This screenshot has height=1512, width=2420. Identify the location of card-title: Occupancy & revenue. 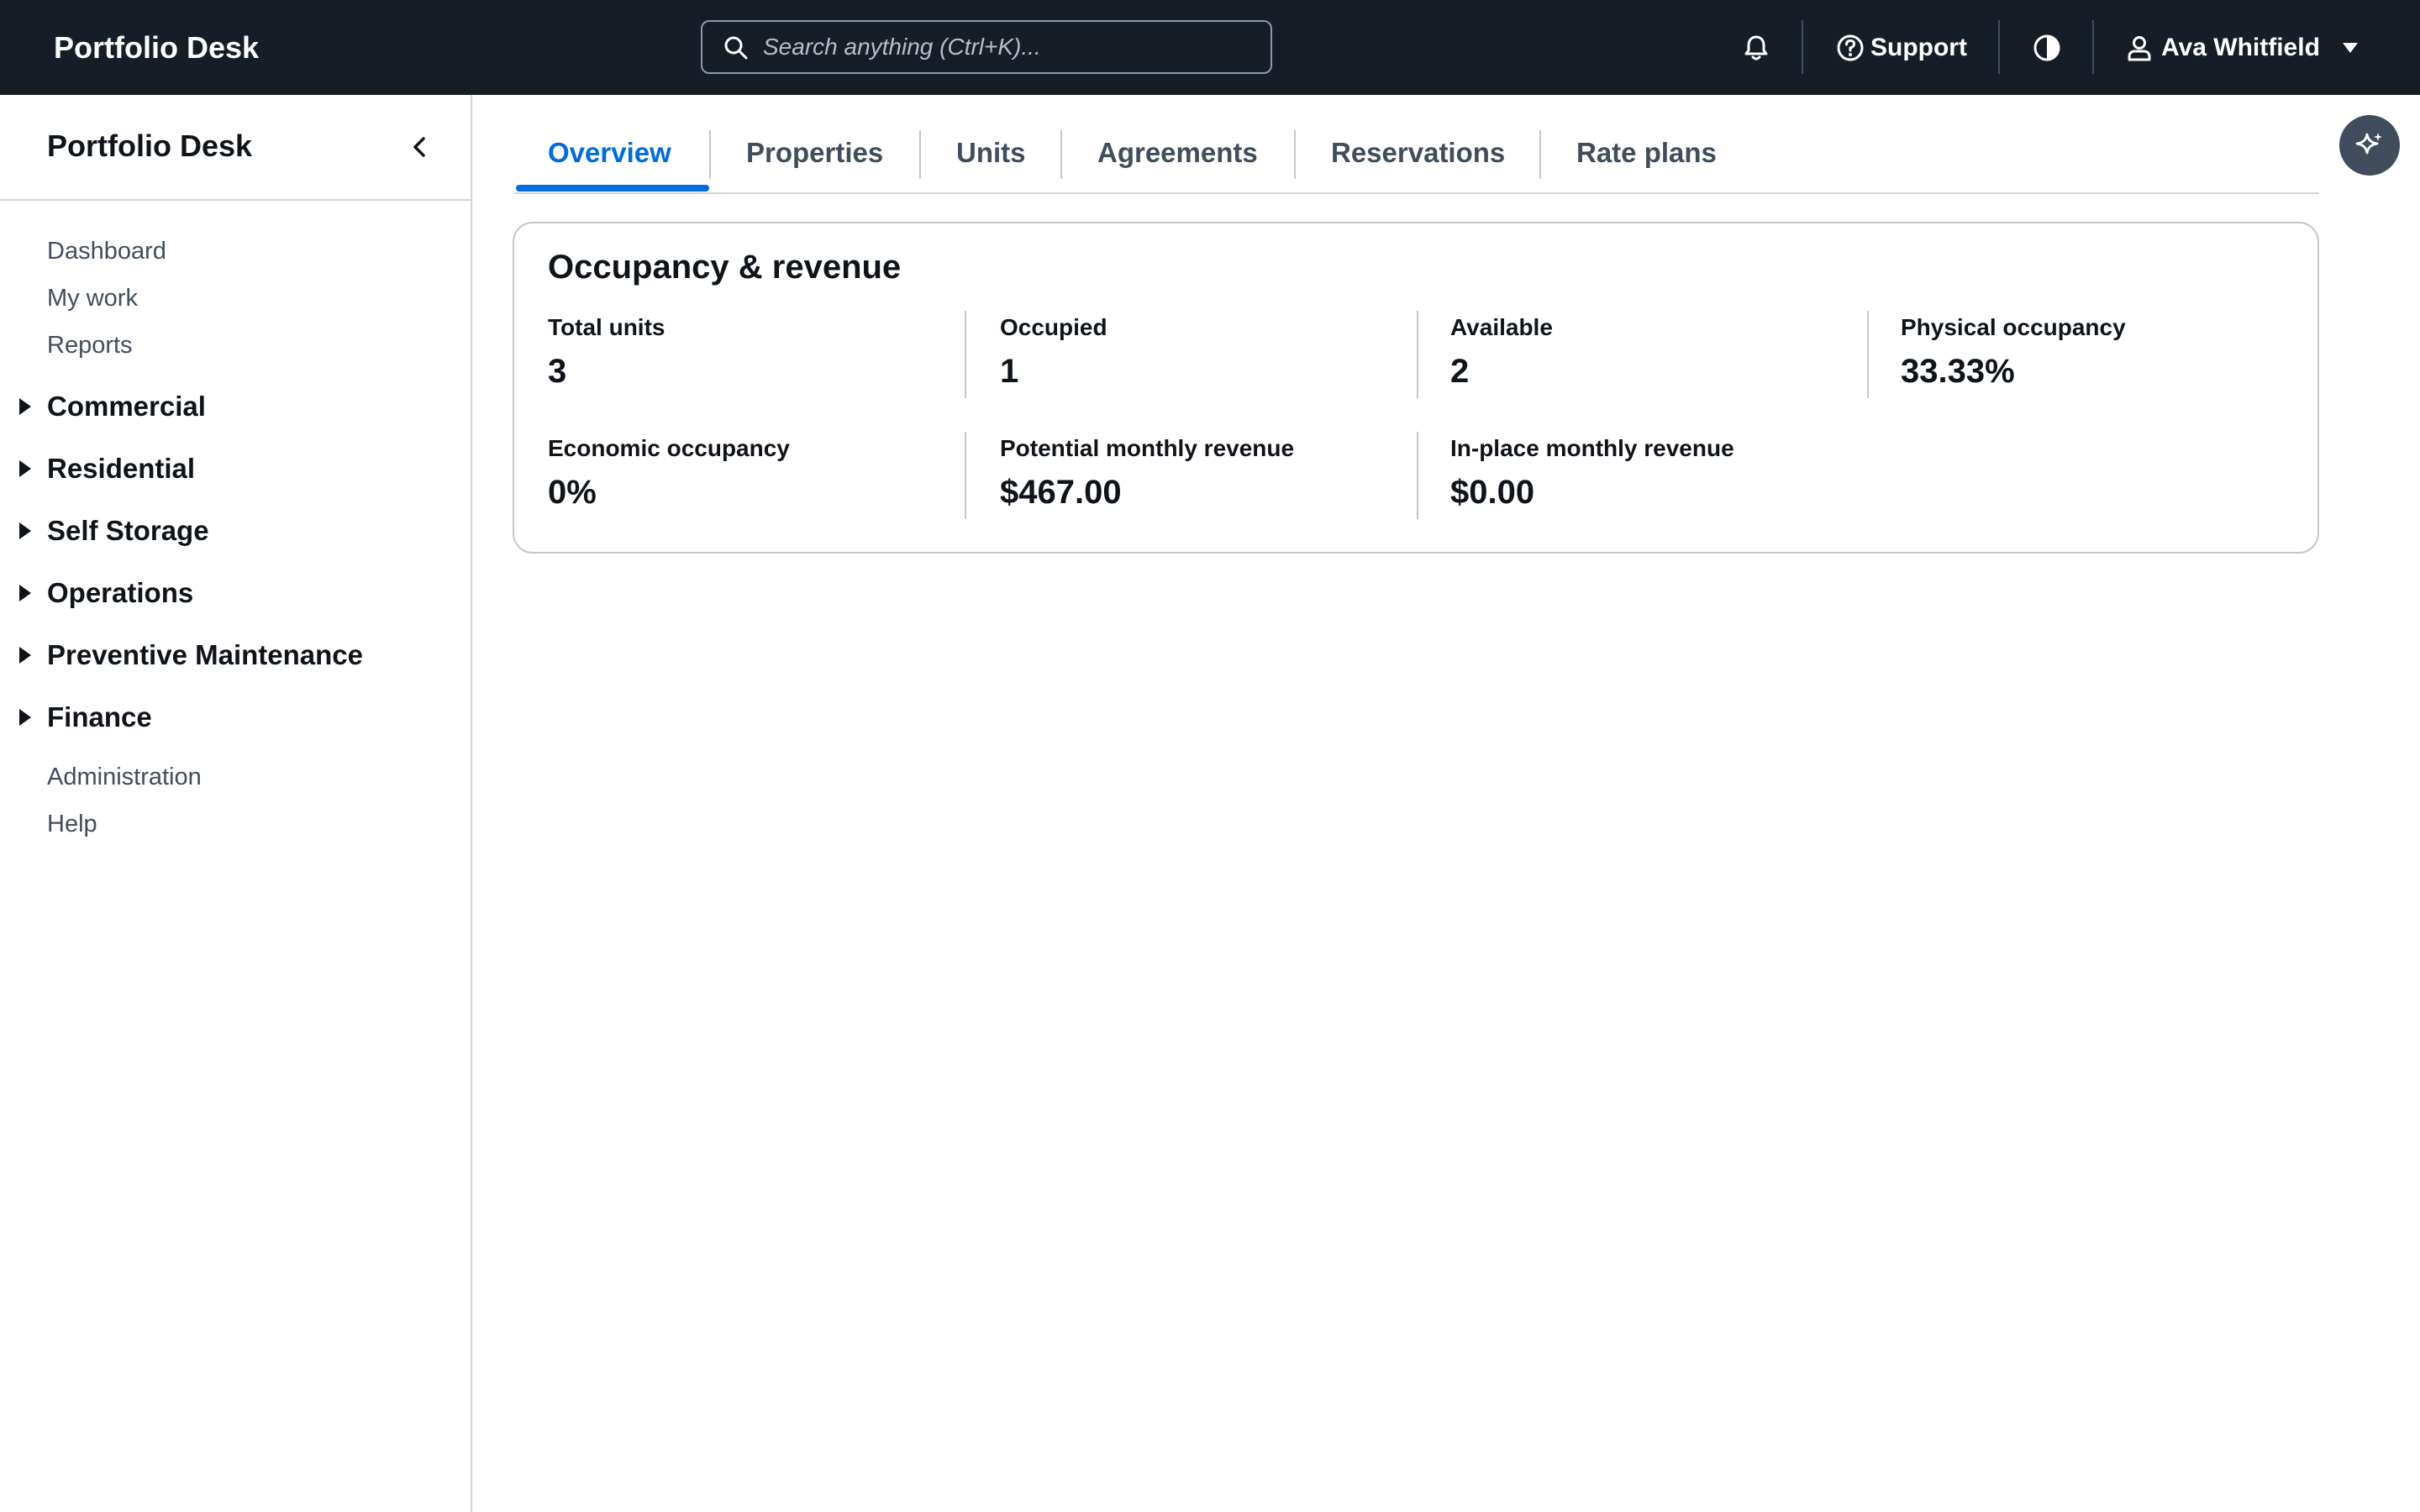
(725, 267).